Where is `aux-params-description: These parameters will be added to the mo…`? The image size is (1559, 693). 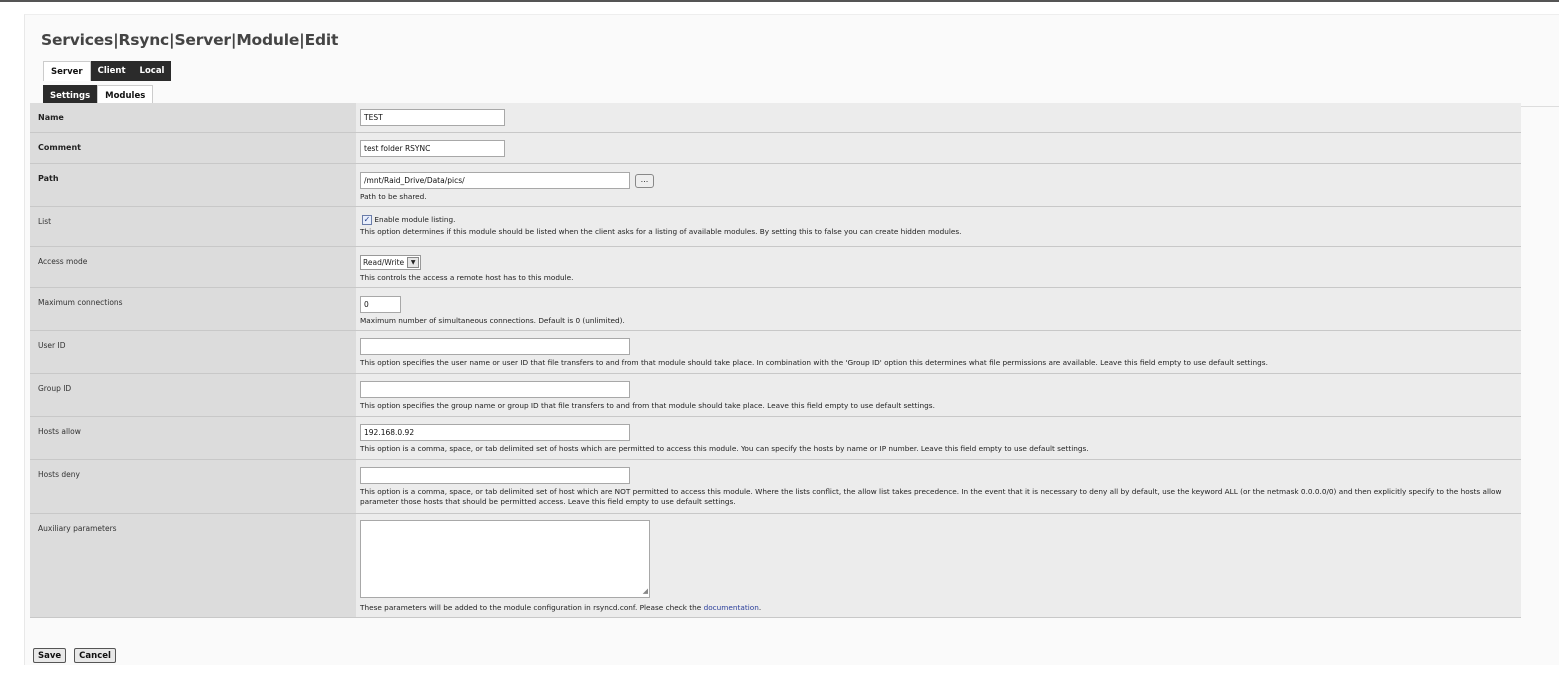 aux-params-description: These parameters will be added to the mo… is located at coordinates (937, 608).